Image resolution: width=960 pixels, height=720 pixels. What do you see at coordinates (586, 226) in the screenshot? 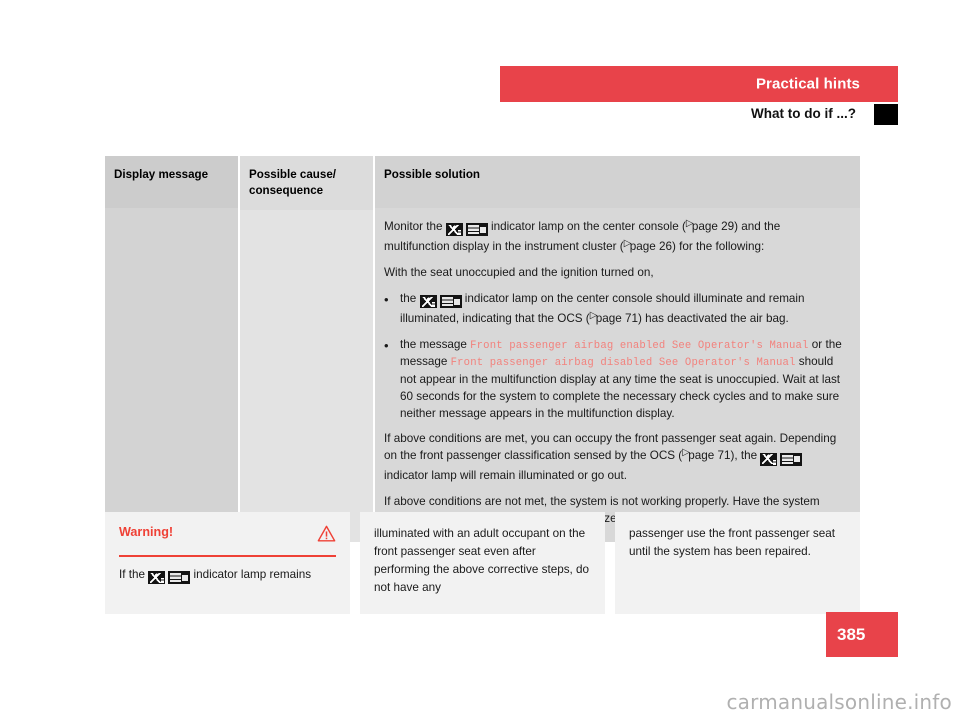
I see `text-fragment: indicator lamp on the center console (` at bounding box center [586, 226].